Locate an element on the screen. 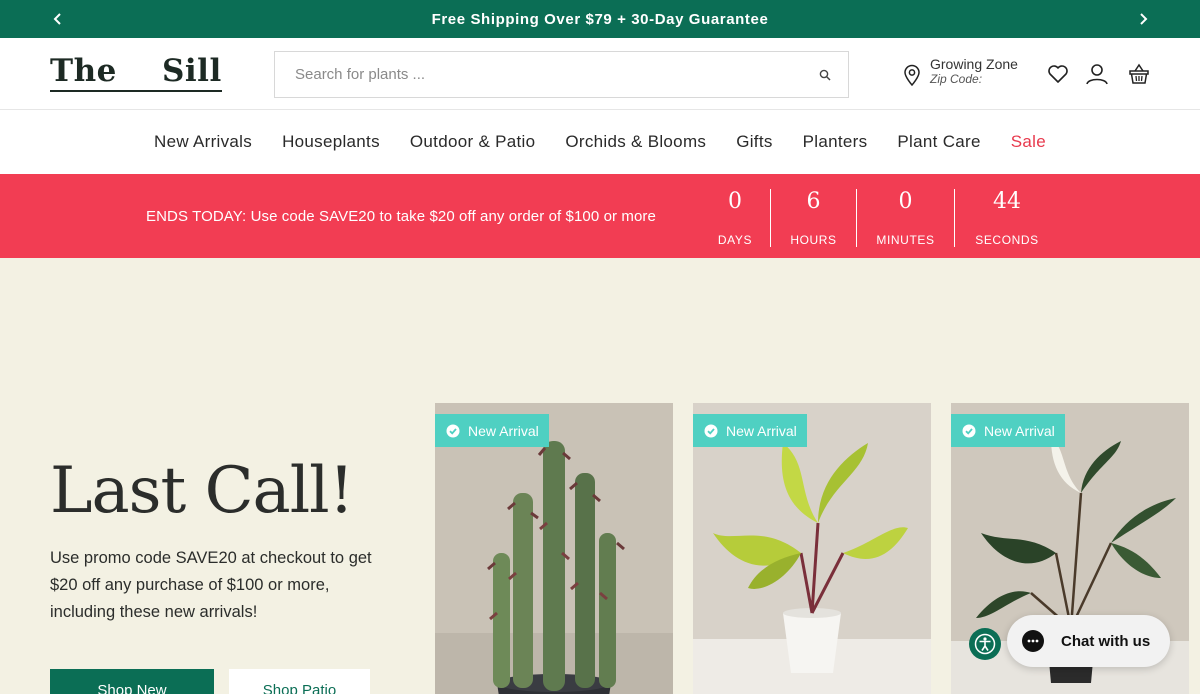 This screenshot has width=1200, height=694. countdown-timer: 0 Days 6 Hours 0 Minutes 44 Seconds is located at coordinates (879, 218).